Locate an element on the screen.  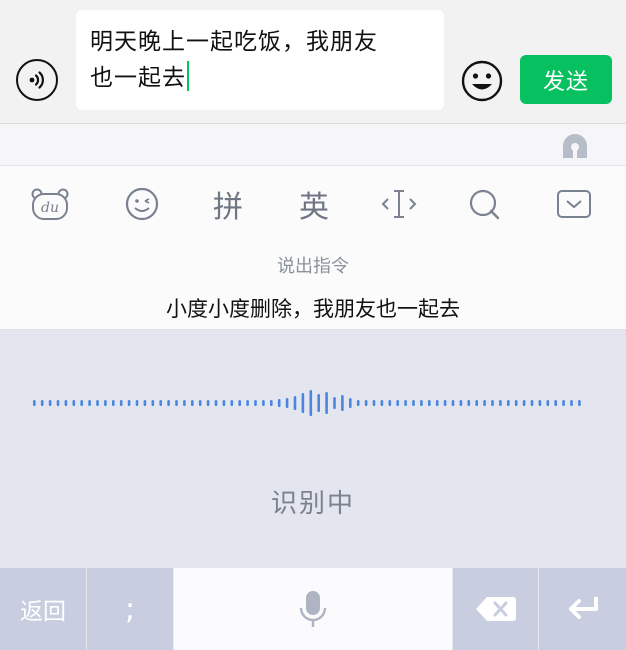
search-button is located at coordinates (484, 204).